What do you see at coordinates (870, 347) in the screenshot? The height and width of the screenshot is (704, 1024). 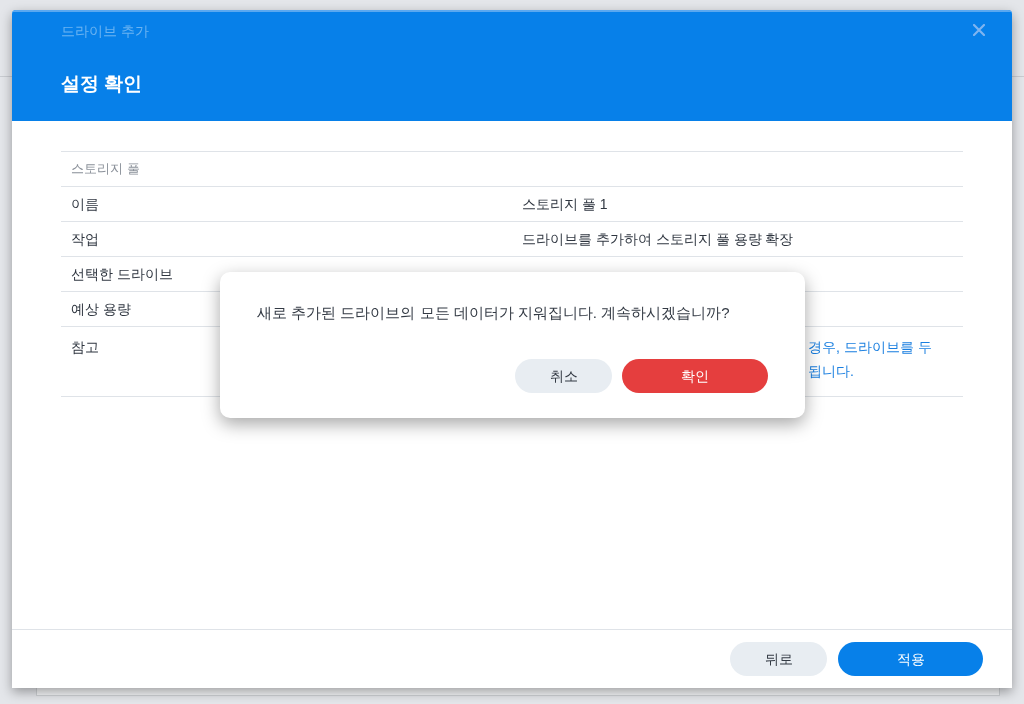 I see `note-text: 경우, 드라이브를 두` at bounding box center [870, 347].